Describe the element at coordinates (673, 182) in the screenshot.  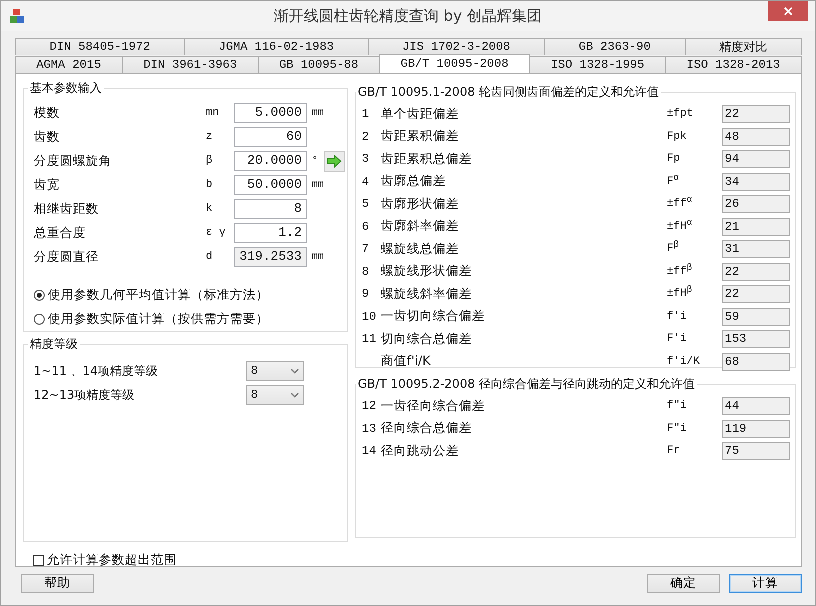
I see `deviation-symbol: F$^{α}$` at that location.